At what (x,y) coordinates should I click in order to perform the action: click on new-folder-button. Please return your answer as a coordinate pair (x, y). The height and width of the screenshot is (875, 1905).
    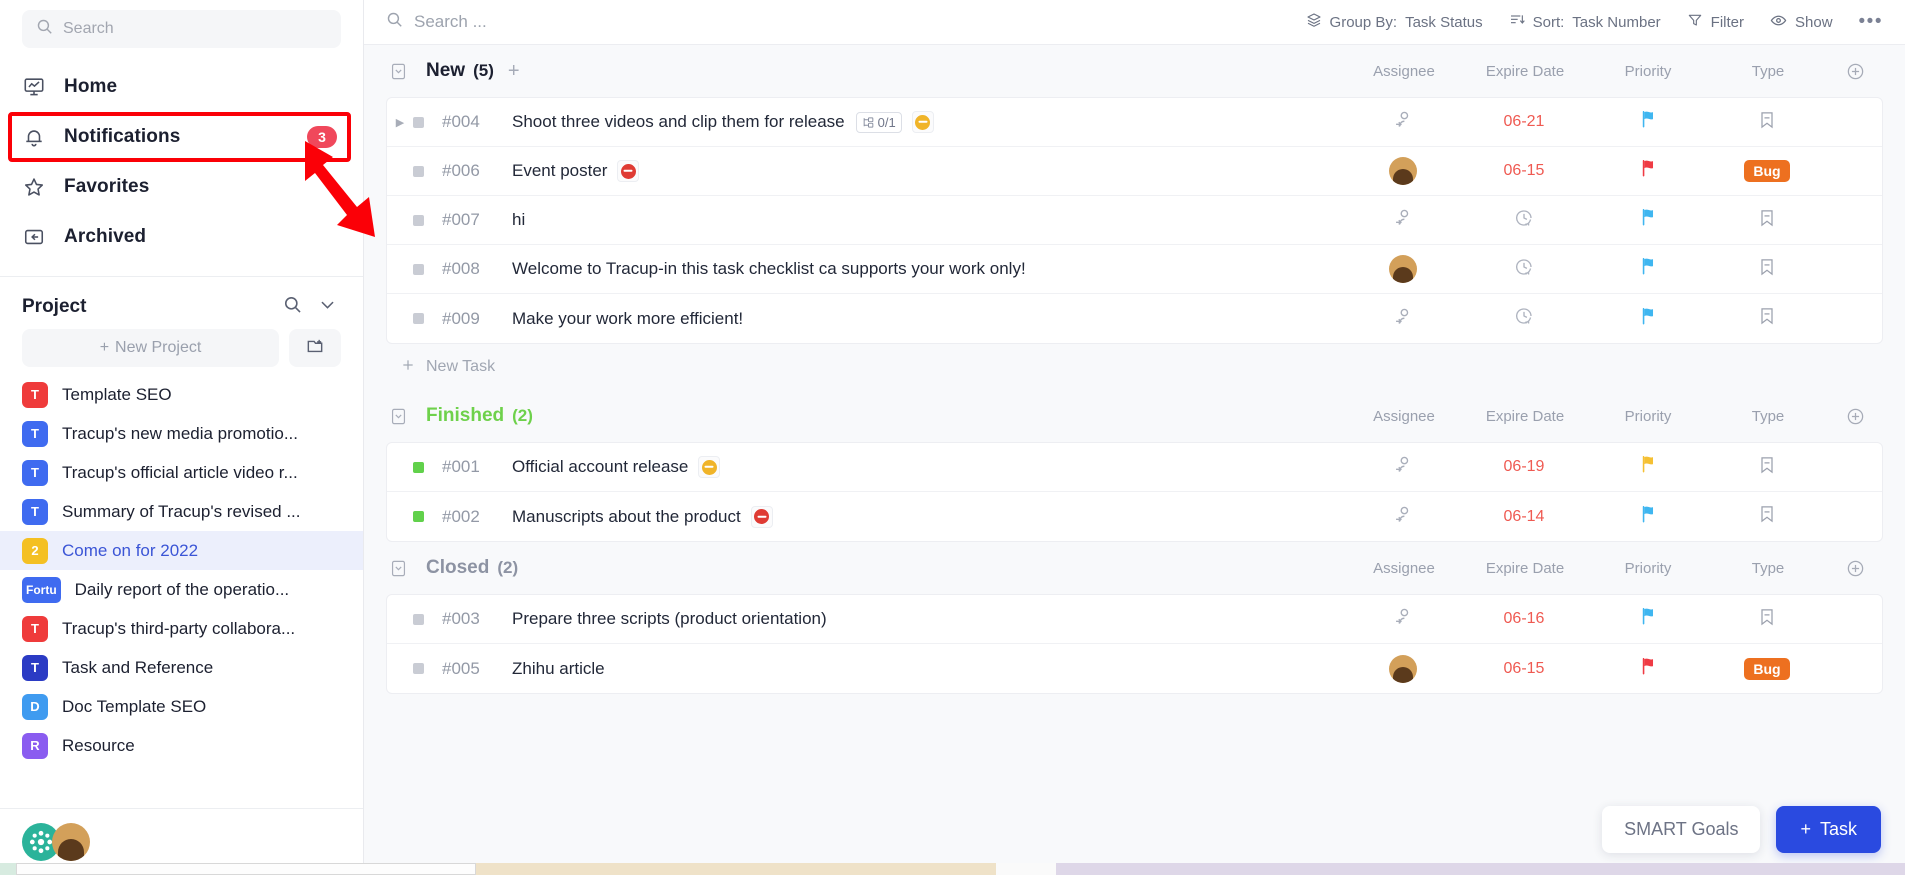
    Looking at the image, I should click on (315, 348).